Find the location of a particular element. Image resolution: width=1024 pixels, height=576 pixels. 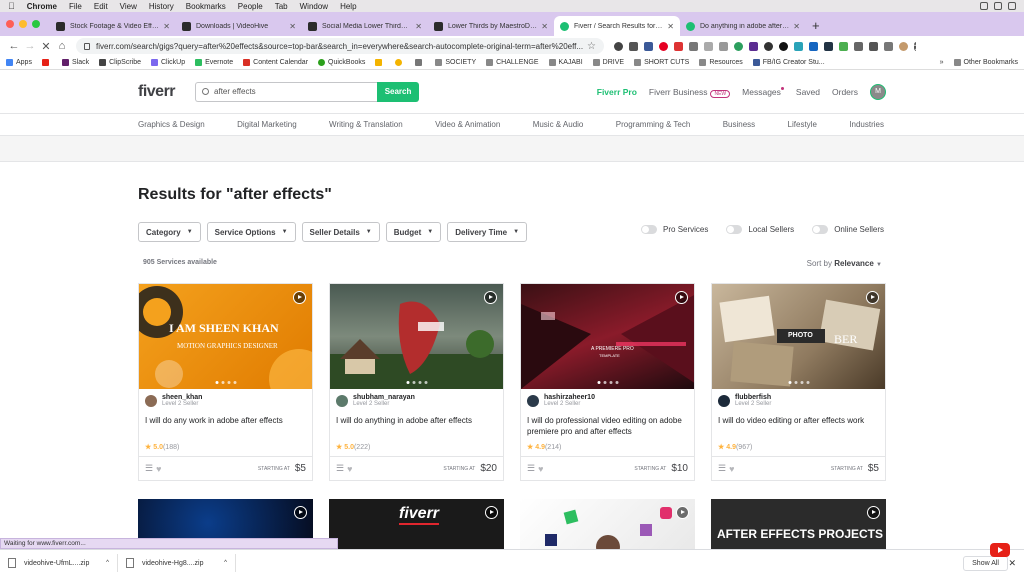

toggle-online-sellers: Online Sellers is located at coordinates (848, 229).